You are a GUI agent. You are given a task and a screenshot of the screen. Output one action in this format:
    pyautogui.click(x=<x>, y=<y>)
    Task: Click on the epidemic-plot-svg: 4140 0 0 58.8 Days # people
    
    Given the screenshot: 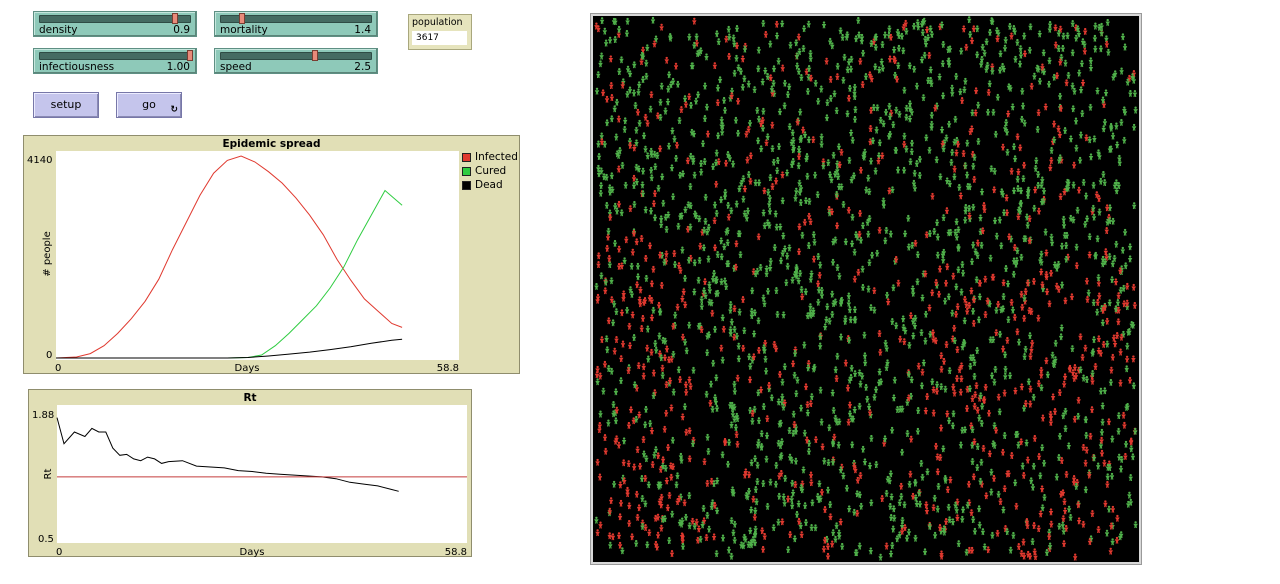 What is the action you would take?
    pyautogui.click(x=243, y=262)
    